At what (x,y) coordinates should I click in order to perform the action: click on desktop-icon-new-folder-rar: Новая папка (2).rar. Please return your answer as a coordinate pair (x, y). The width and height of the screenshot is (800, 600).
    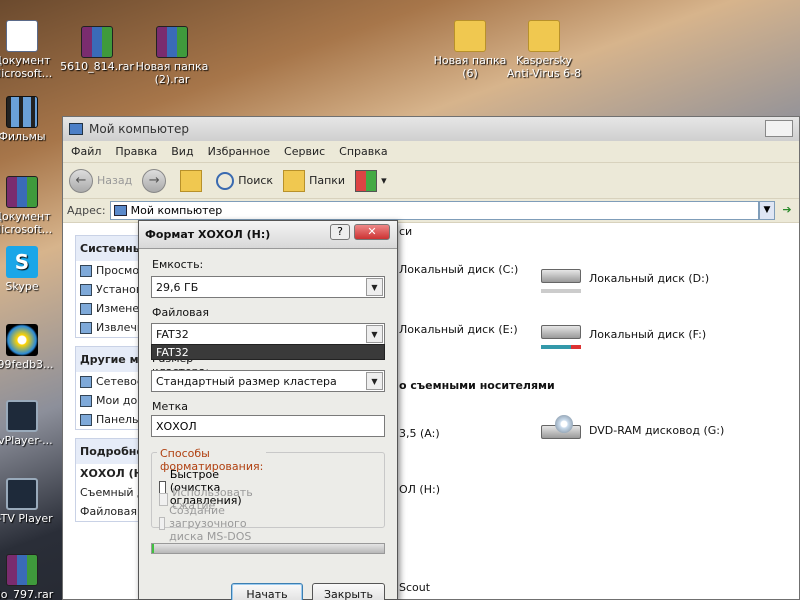
    Looking at the image, I should click on (172, 56).